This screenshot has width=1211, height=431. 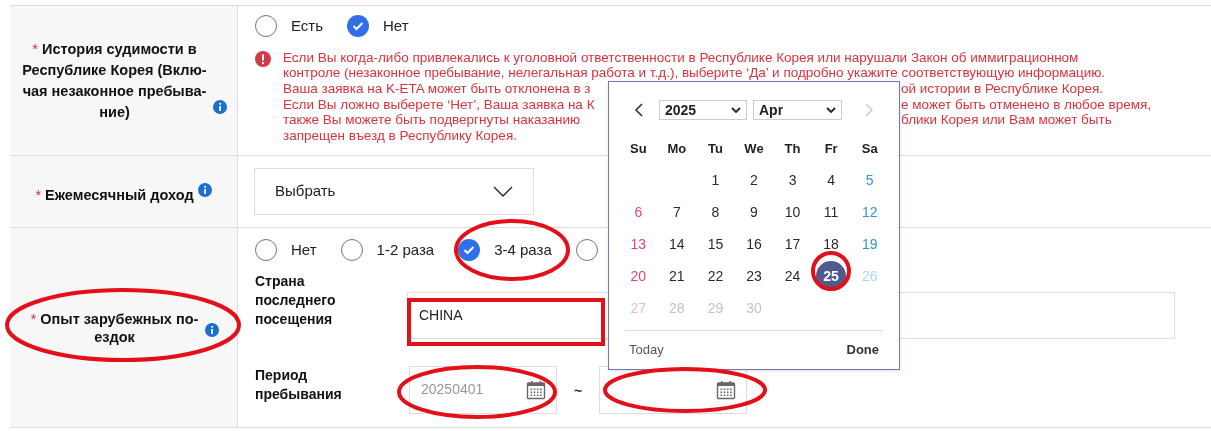 What do you see at coordinates (676, 244) in the screenshot?
I see `calendar-day: 14` at bounding box center [676, 244].